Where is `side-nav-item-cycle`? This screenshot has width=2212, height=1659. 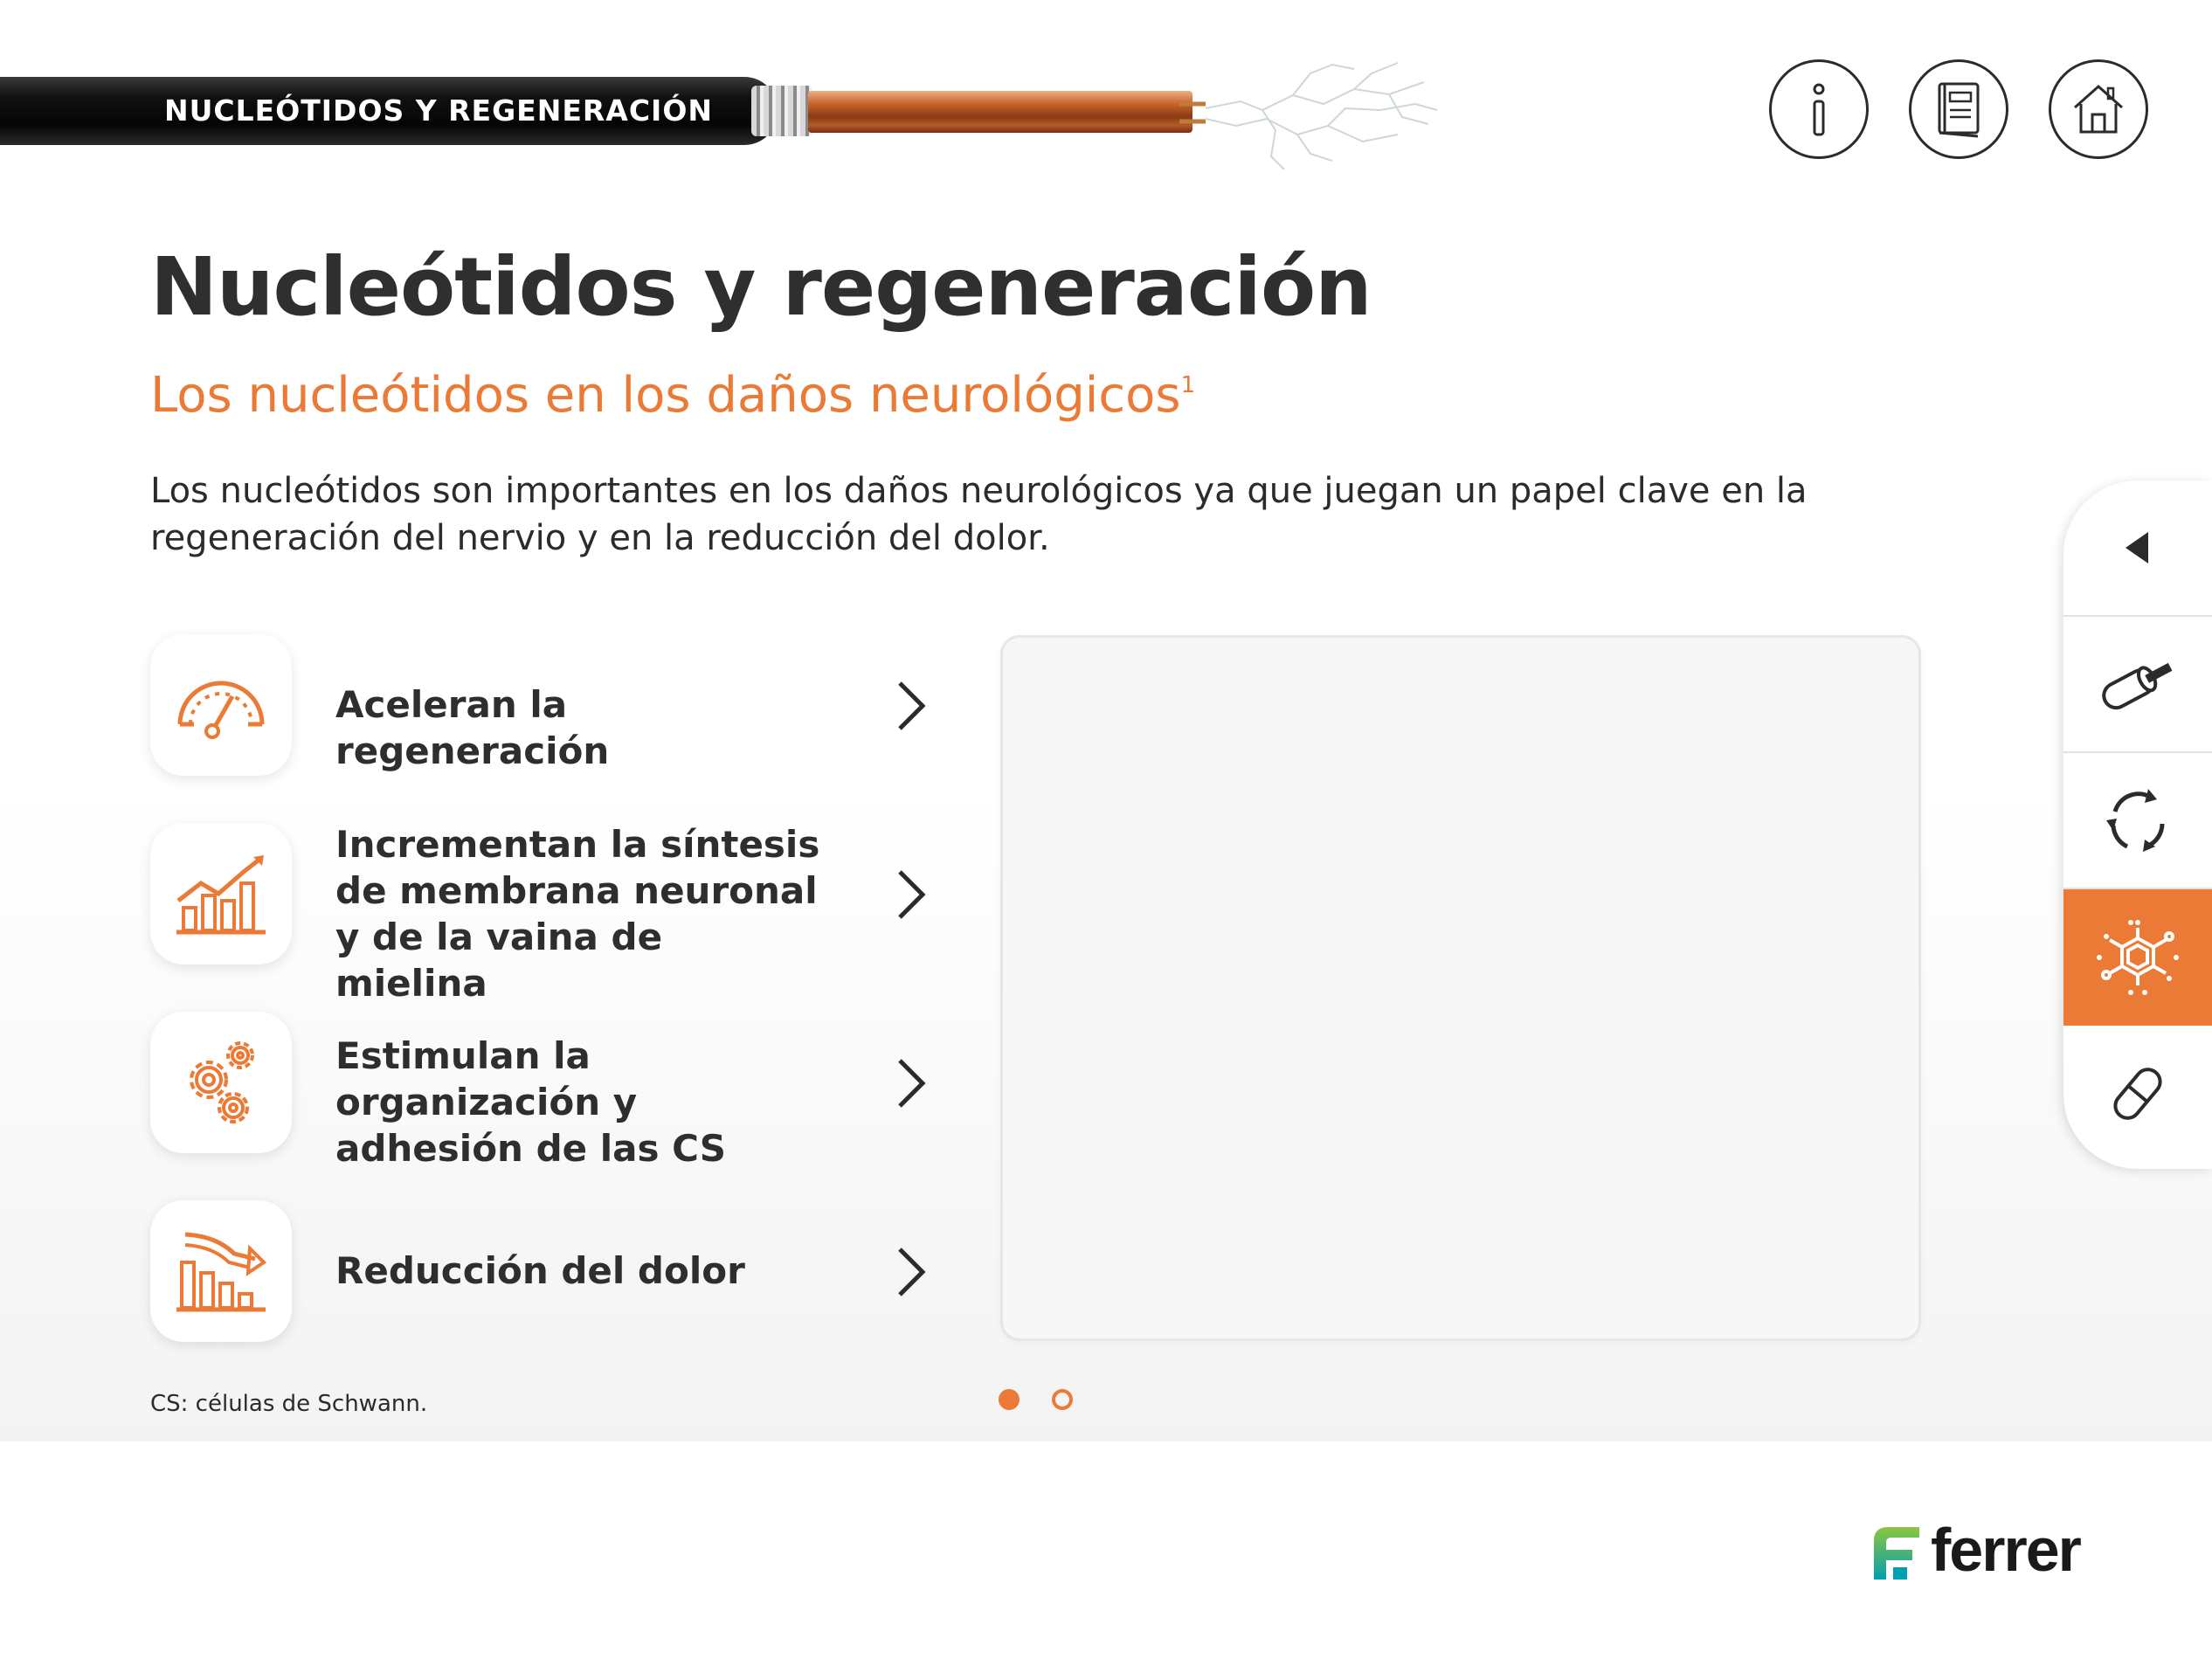
side-nav-item-cycle is located at coordinates (2137, 821).